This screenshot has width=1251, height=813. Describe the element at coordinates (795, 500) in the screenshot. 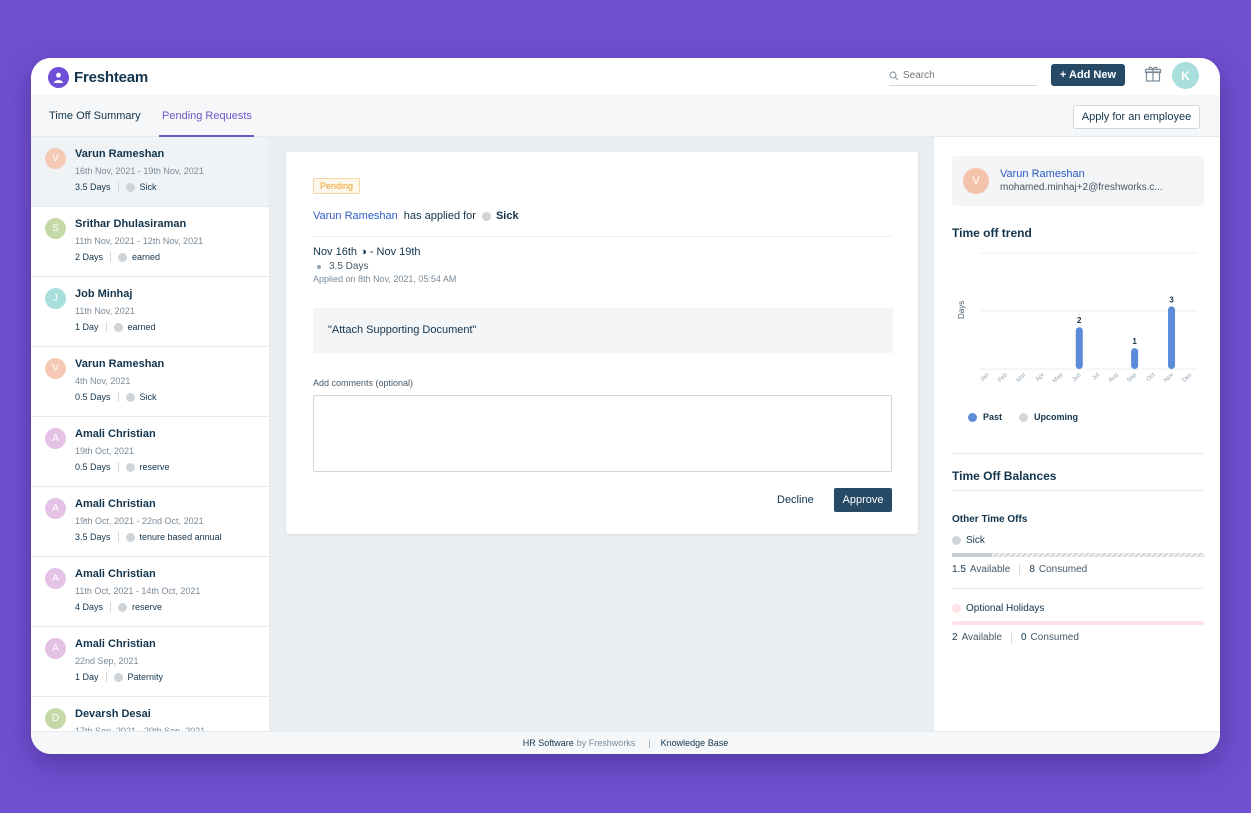

I see `decline-button: Decline` at that location.